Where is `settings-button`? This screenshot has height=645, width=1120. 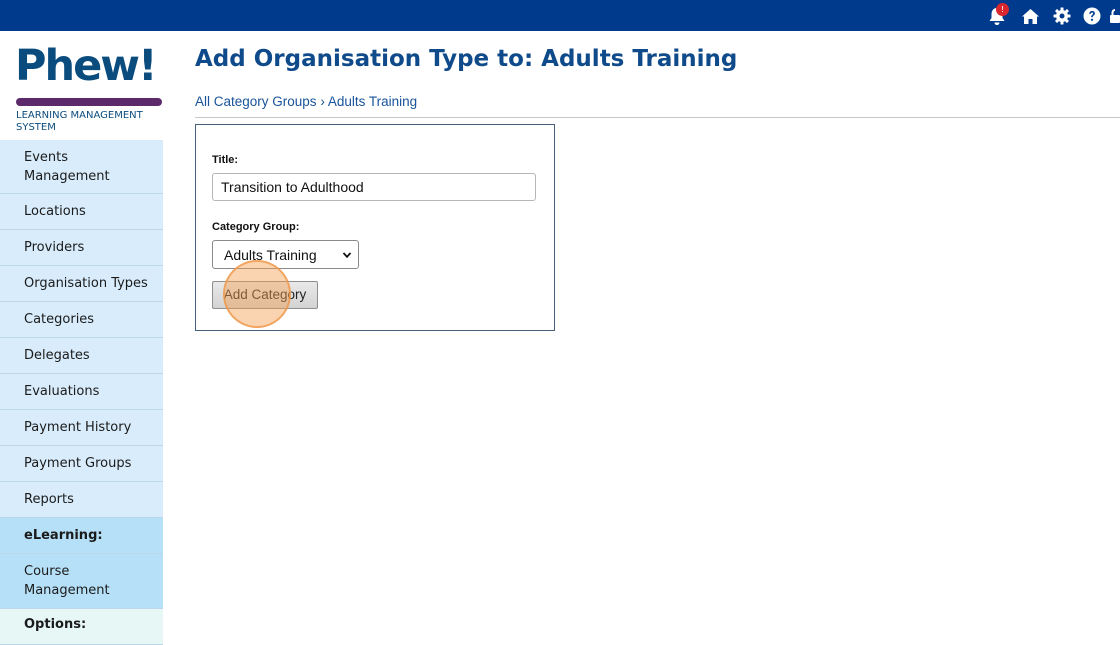 settings-button is located at coordinates (1062, 16).